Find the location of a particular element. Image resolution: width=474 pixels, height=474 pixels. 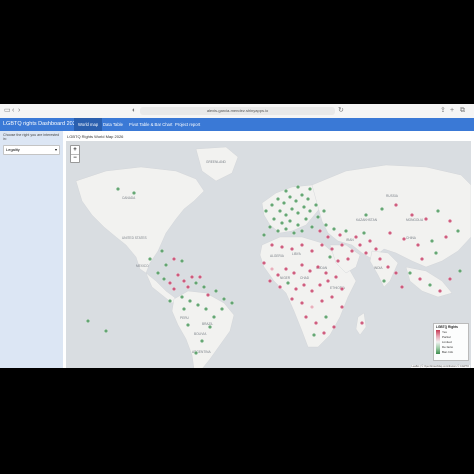

zoom-out-button: − is located at coordinates (75, 158).